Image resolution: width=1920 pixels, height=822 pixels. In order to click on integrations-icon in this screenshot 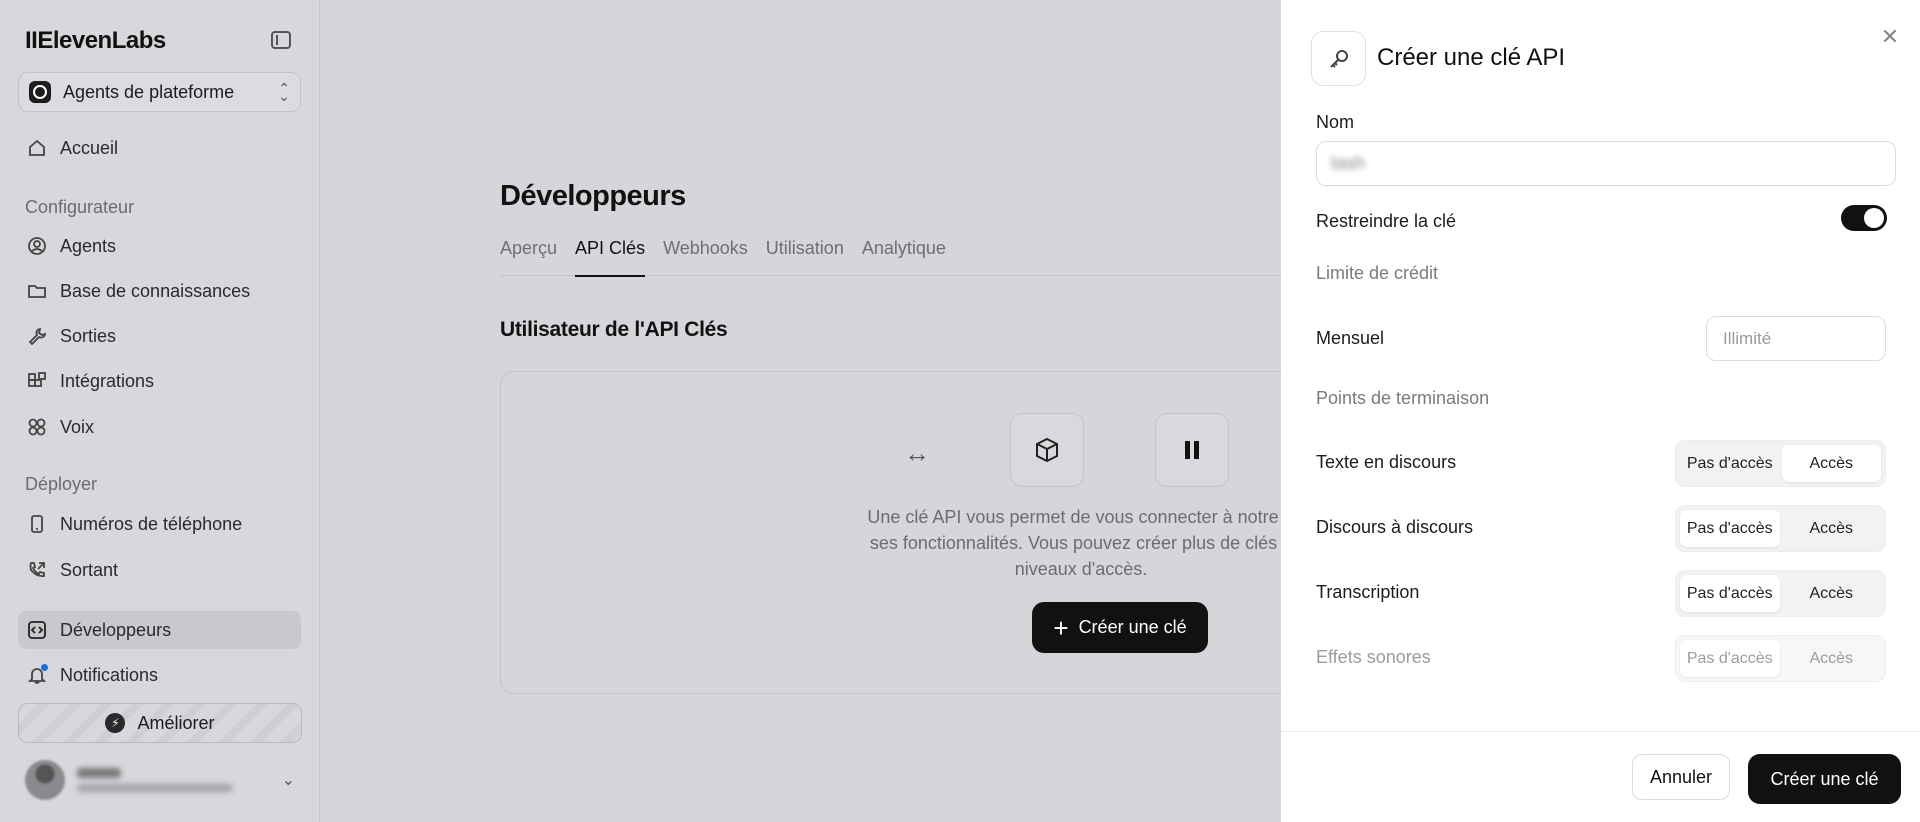, I will do `click(37, 381)`.